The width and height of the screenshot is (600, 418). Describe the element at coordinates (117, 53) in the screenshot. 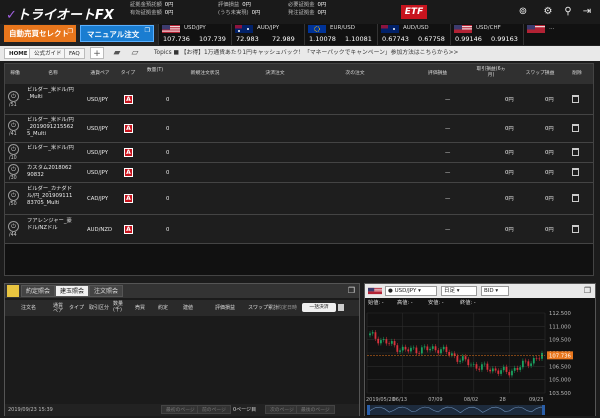

I see `folder-icon: ▰` at that location.